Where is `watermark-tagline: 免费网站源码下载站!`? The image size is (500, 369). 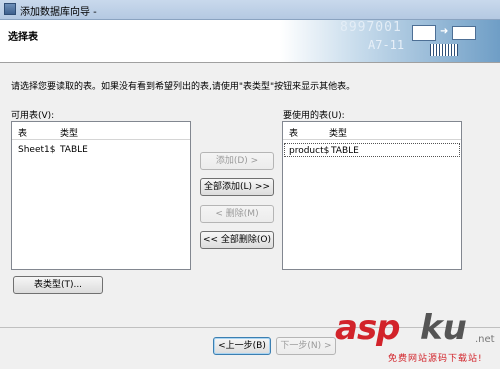
watermark-tagline: 免费网站源码下载站! is located at coordinates (435, 359).